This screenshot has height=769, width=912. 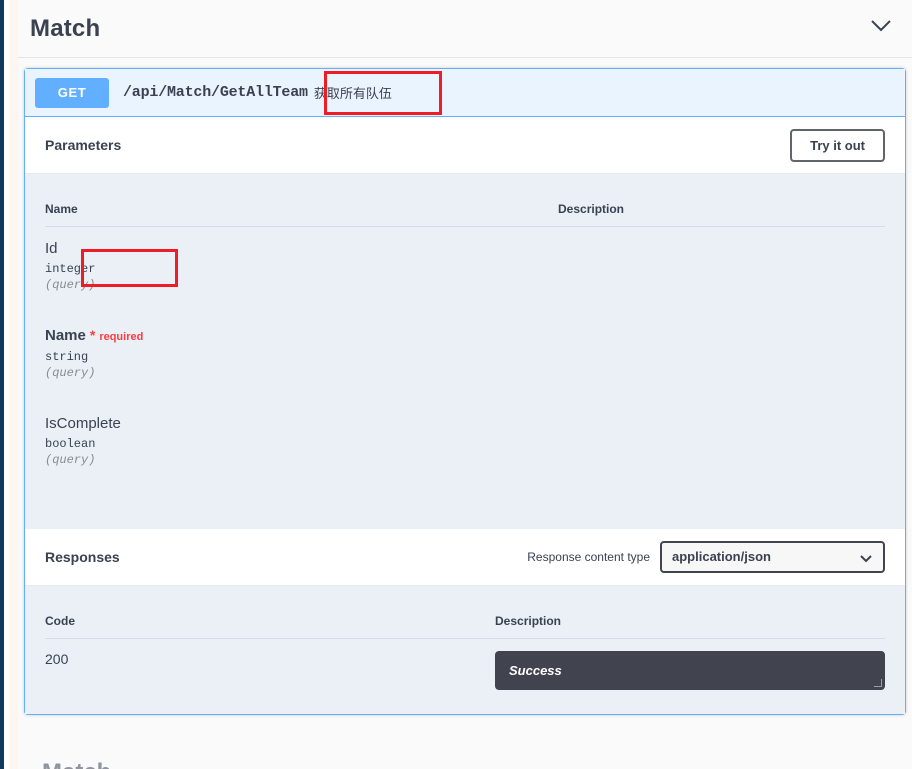 I want to click on parameter-description-cell-name, so click(x=721, y=346).